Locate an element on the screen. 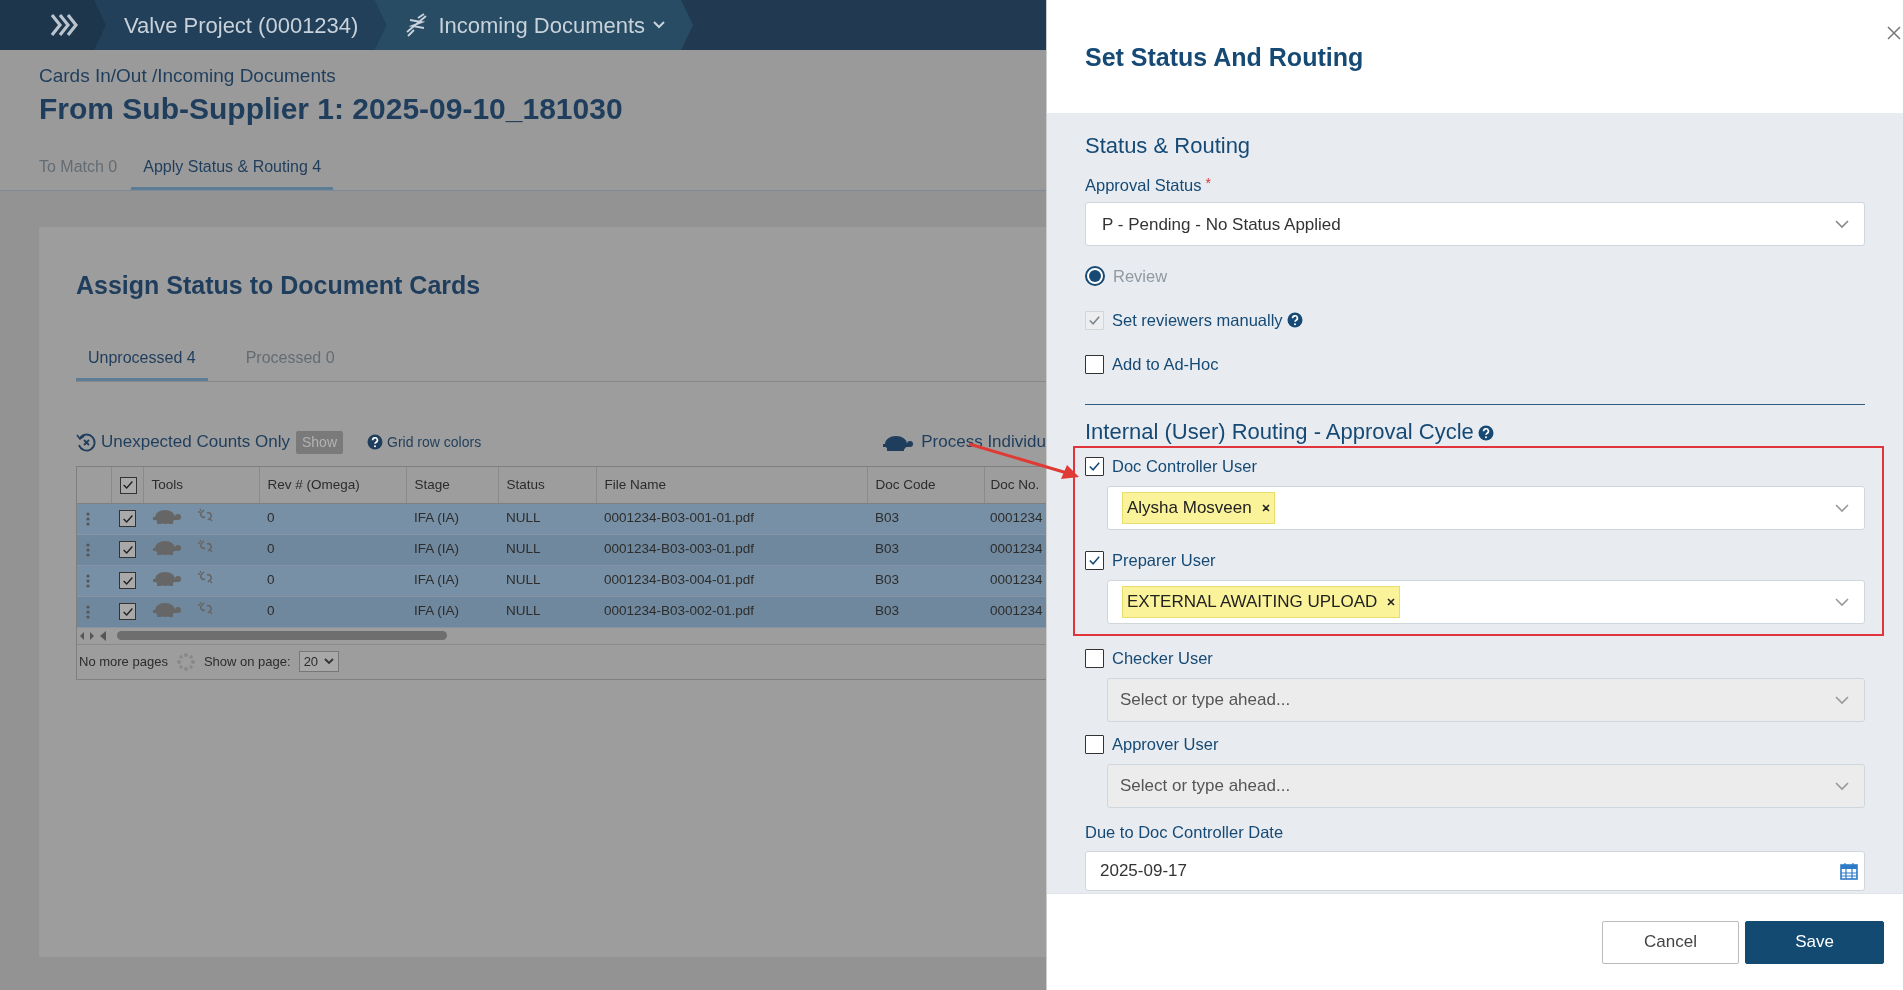  status-select: P - Pending - No Status Applied is located at coordinates (1475, 224).